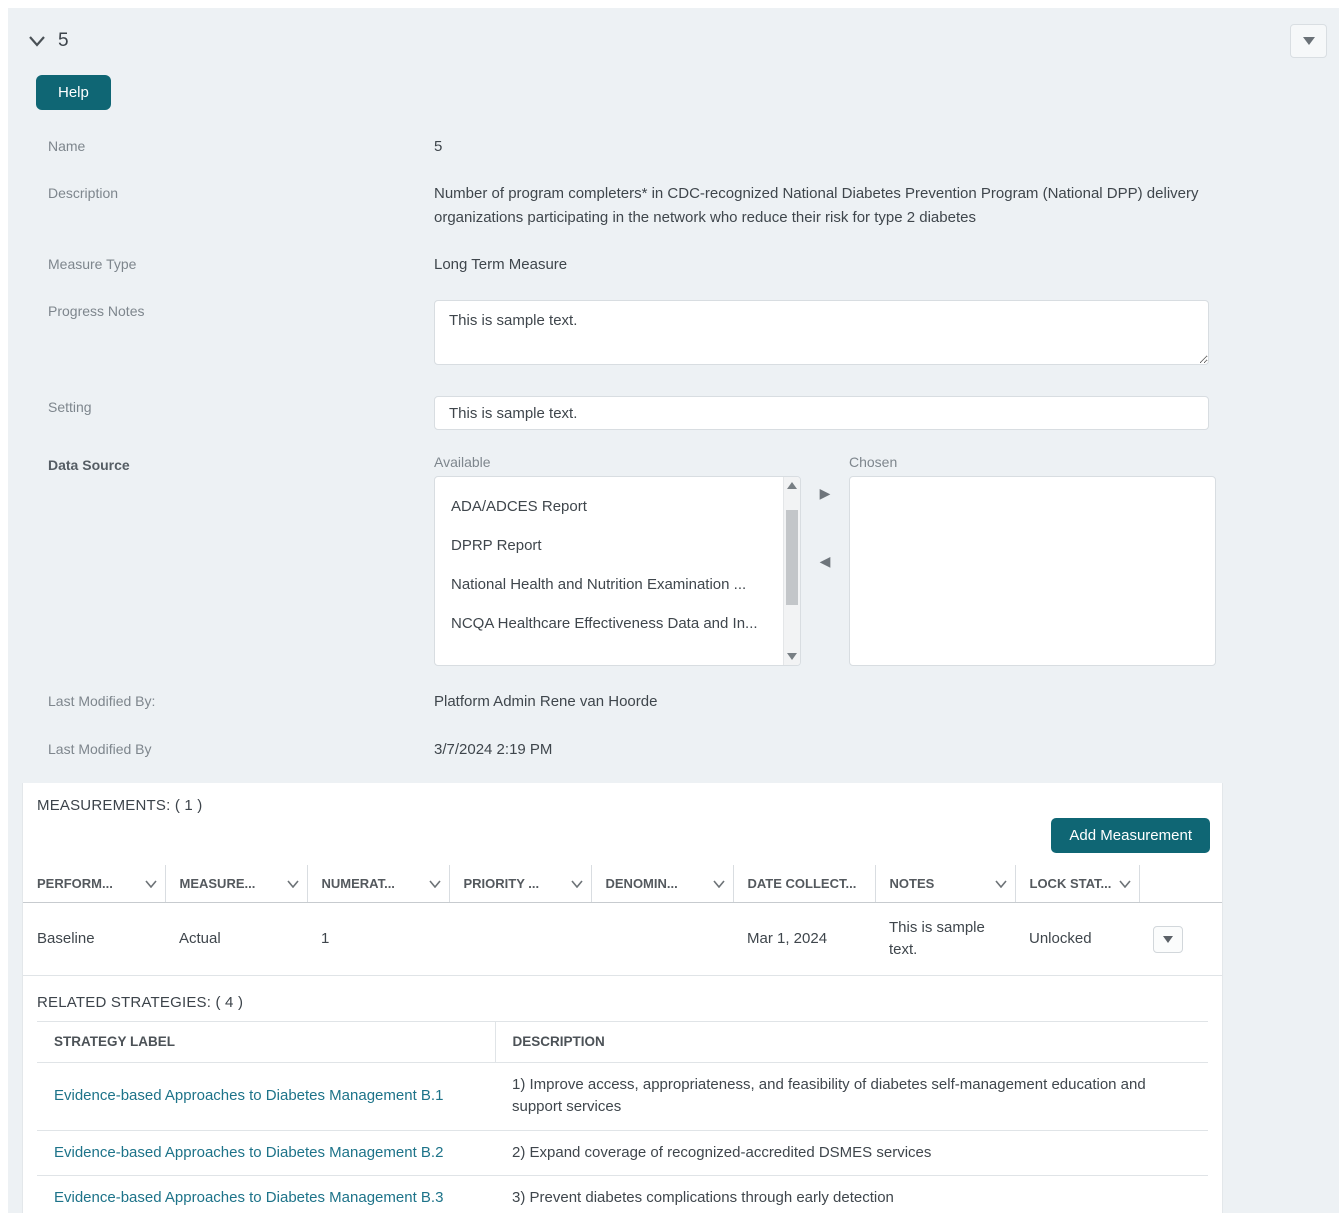  I want to click on help-button: Help, so click(73, 92).